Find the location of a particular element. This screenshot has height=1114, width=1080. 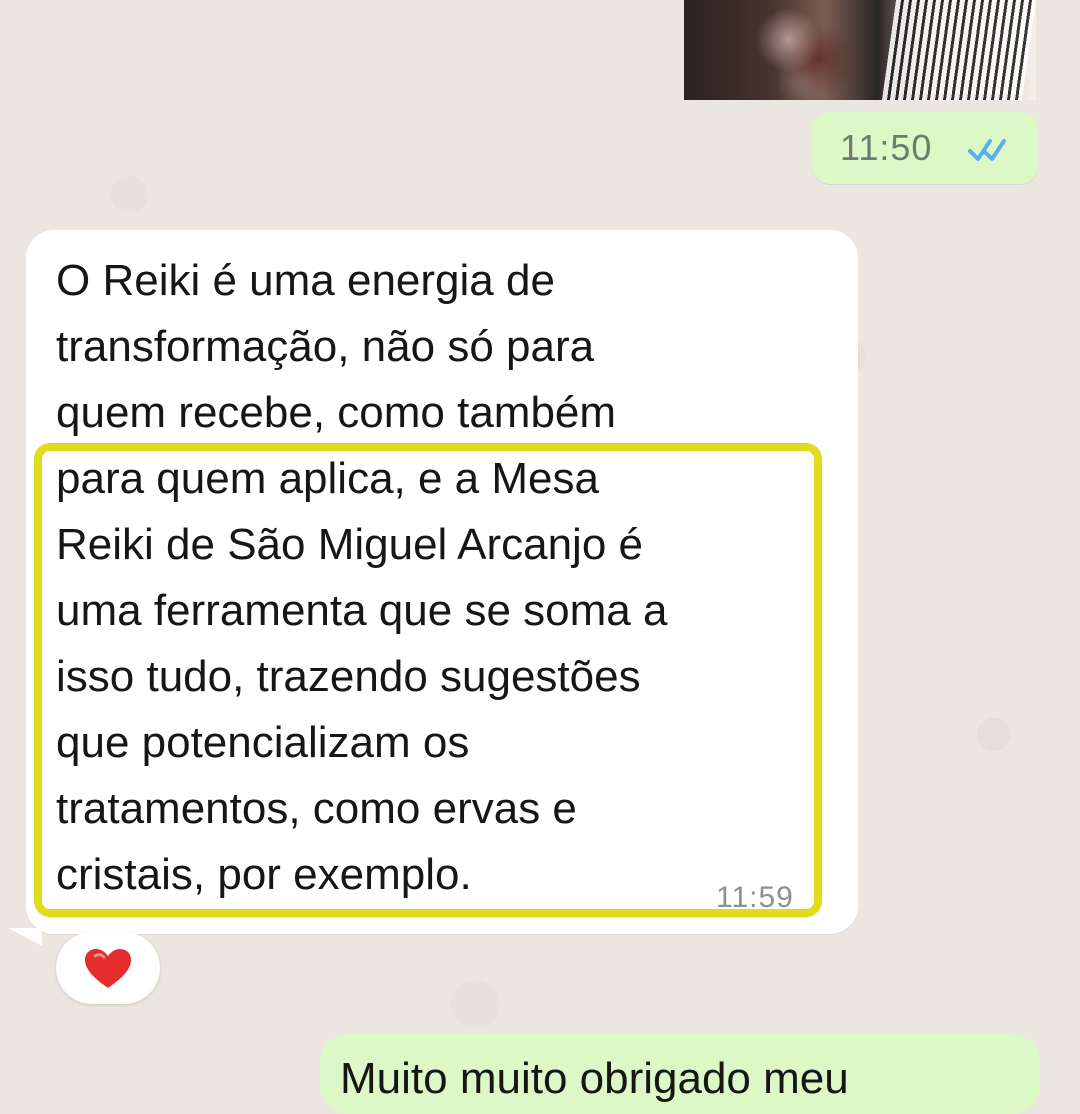

sent-media-status-bubble: 11:50 is located at coordinates (925, 148).